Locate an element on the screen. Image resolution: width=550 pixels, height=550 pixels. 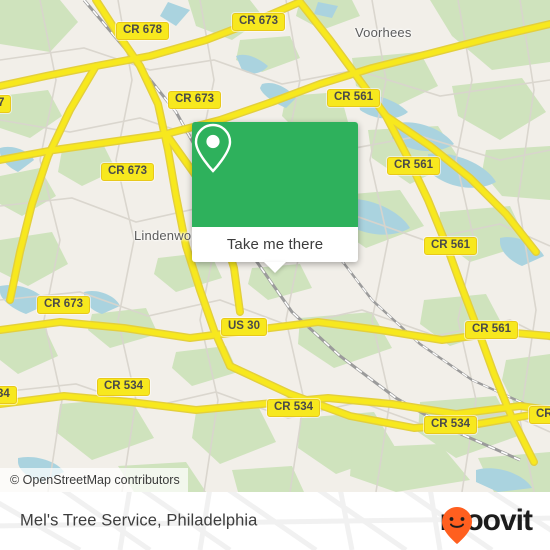
popup-pin-area is located at coordinates (275, 174).